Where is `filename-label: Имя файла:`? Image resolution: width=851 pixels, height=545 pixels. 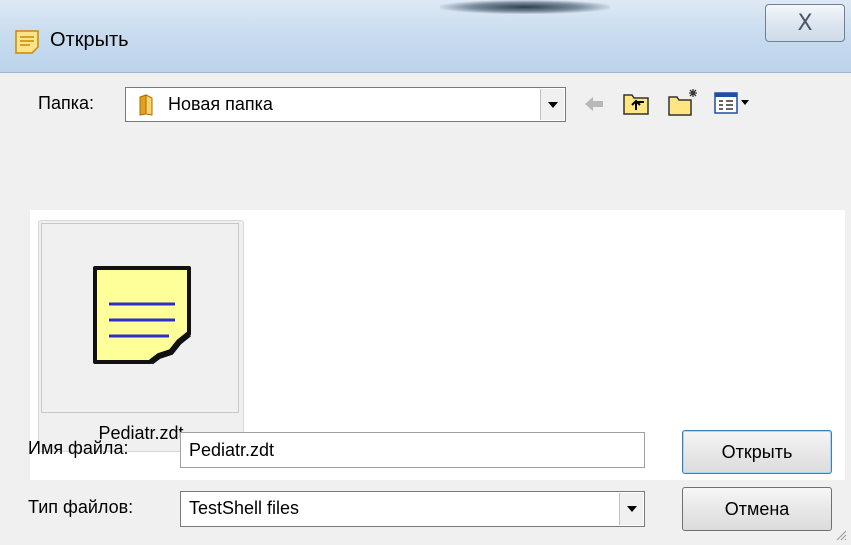 filename-label: Имя файла: is located at coordinates (78, 448).